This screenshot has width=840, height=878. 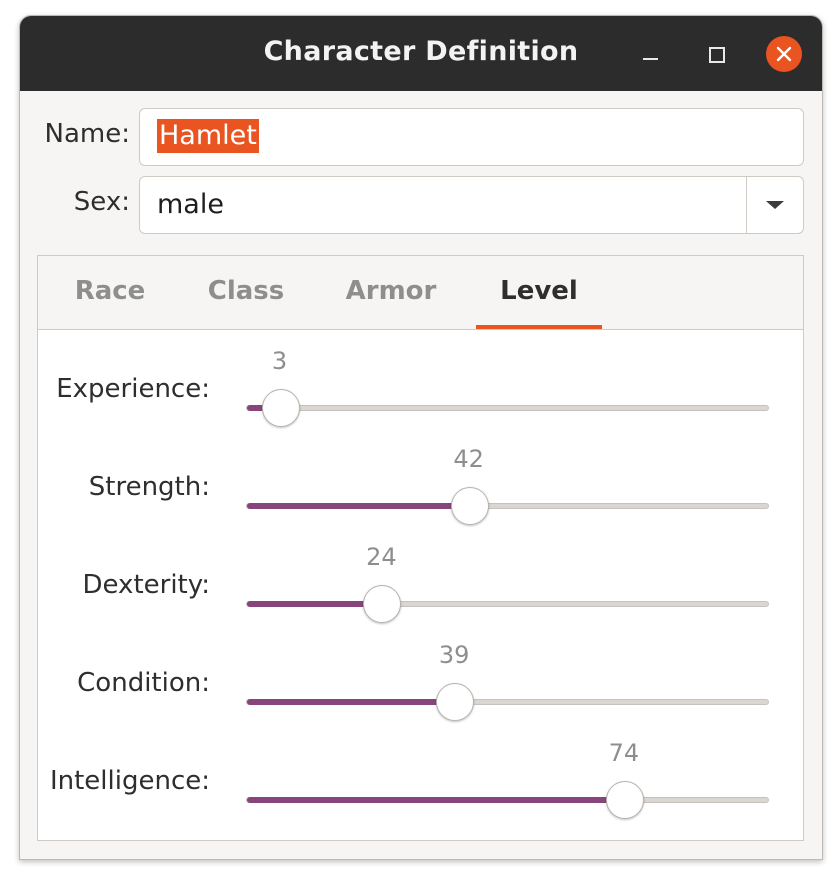 I want to click on chevron-down-icon, so click(x=775, y=205).